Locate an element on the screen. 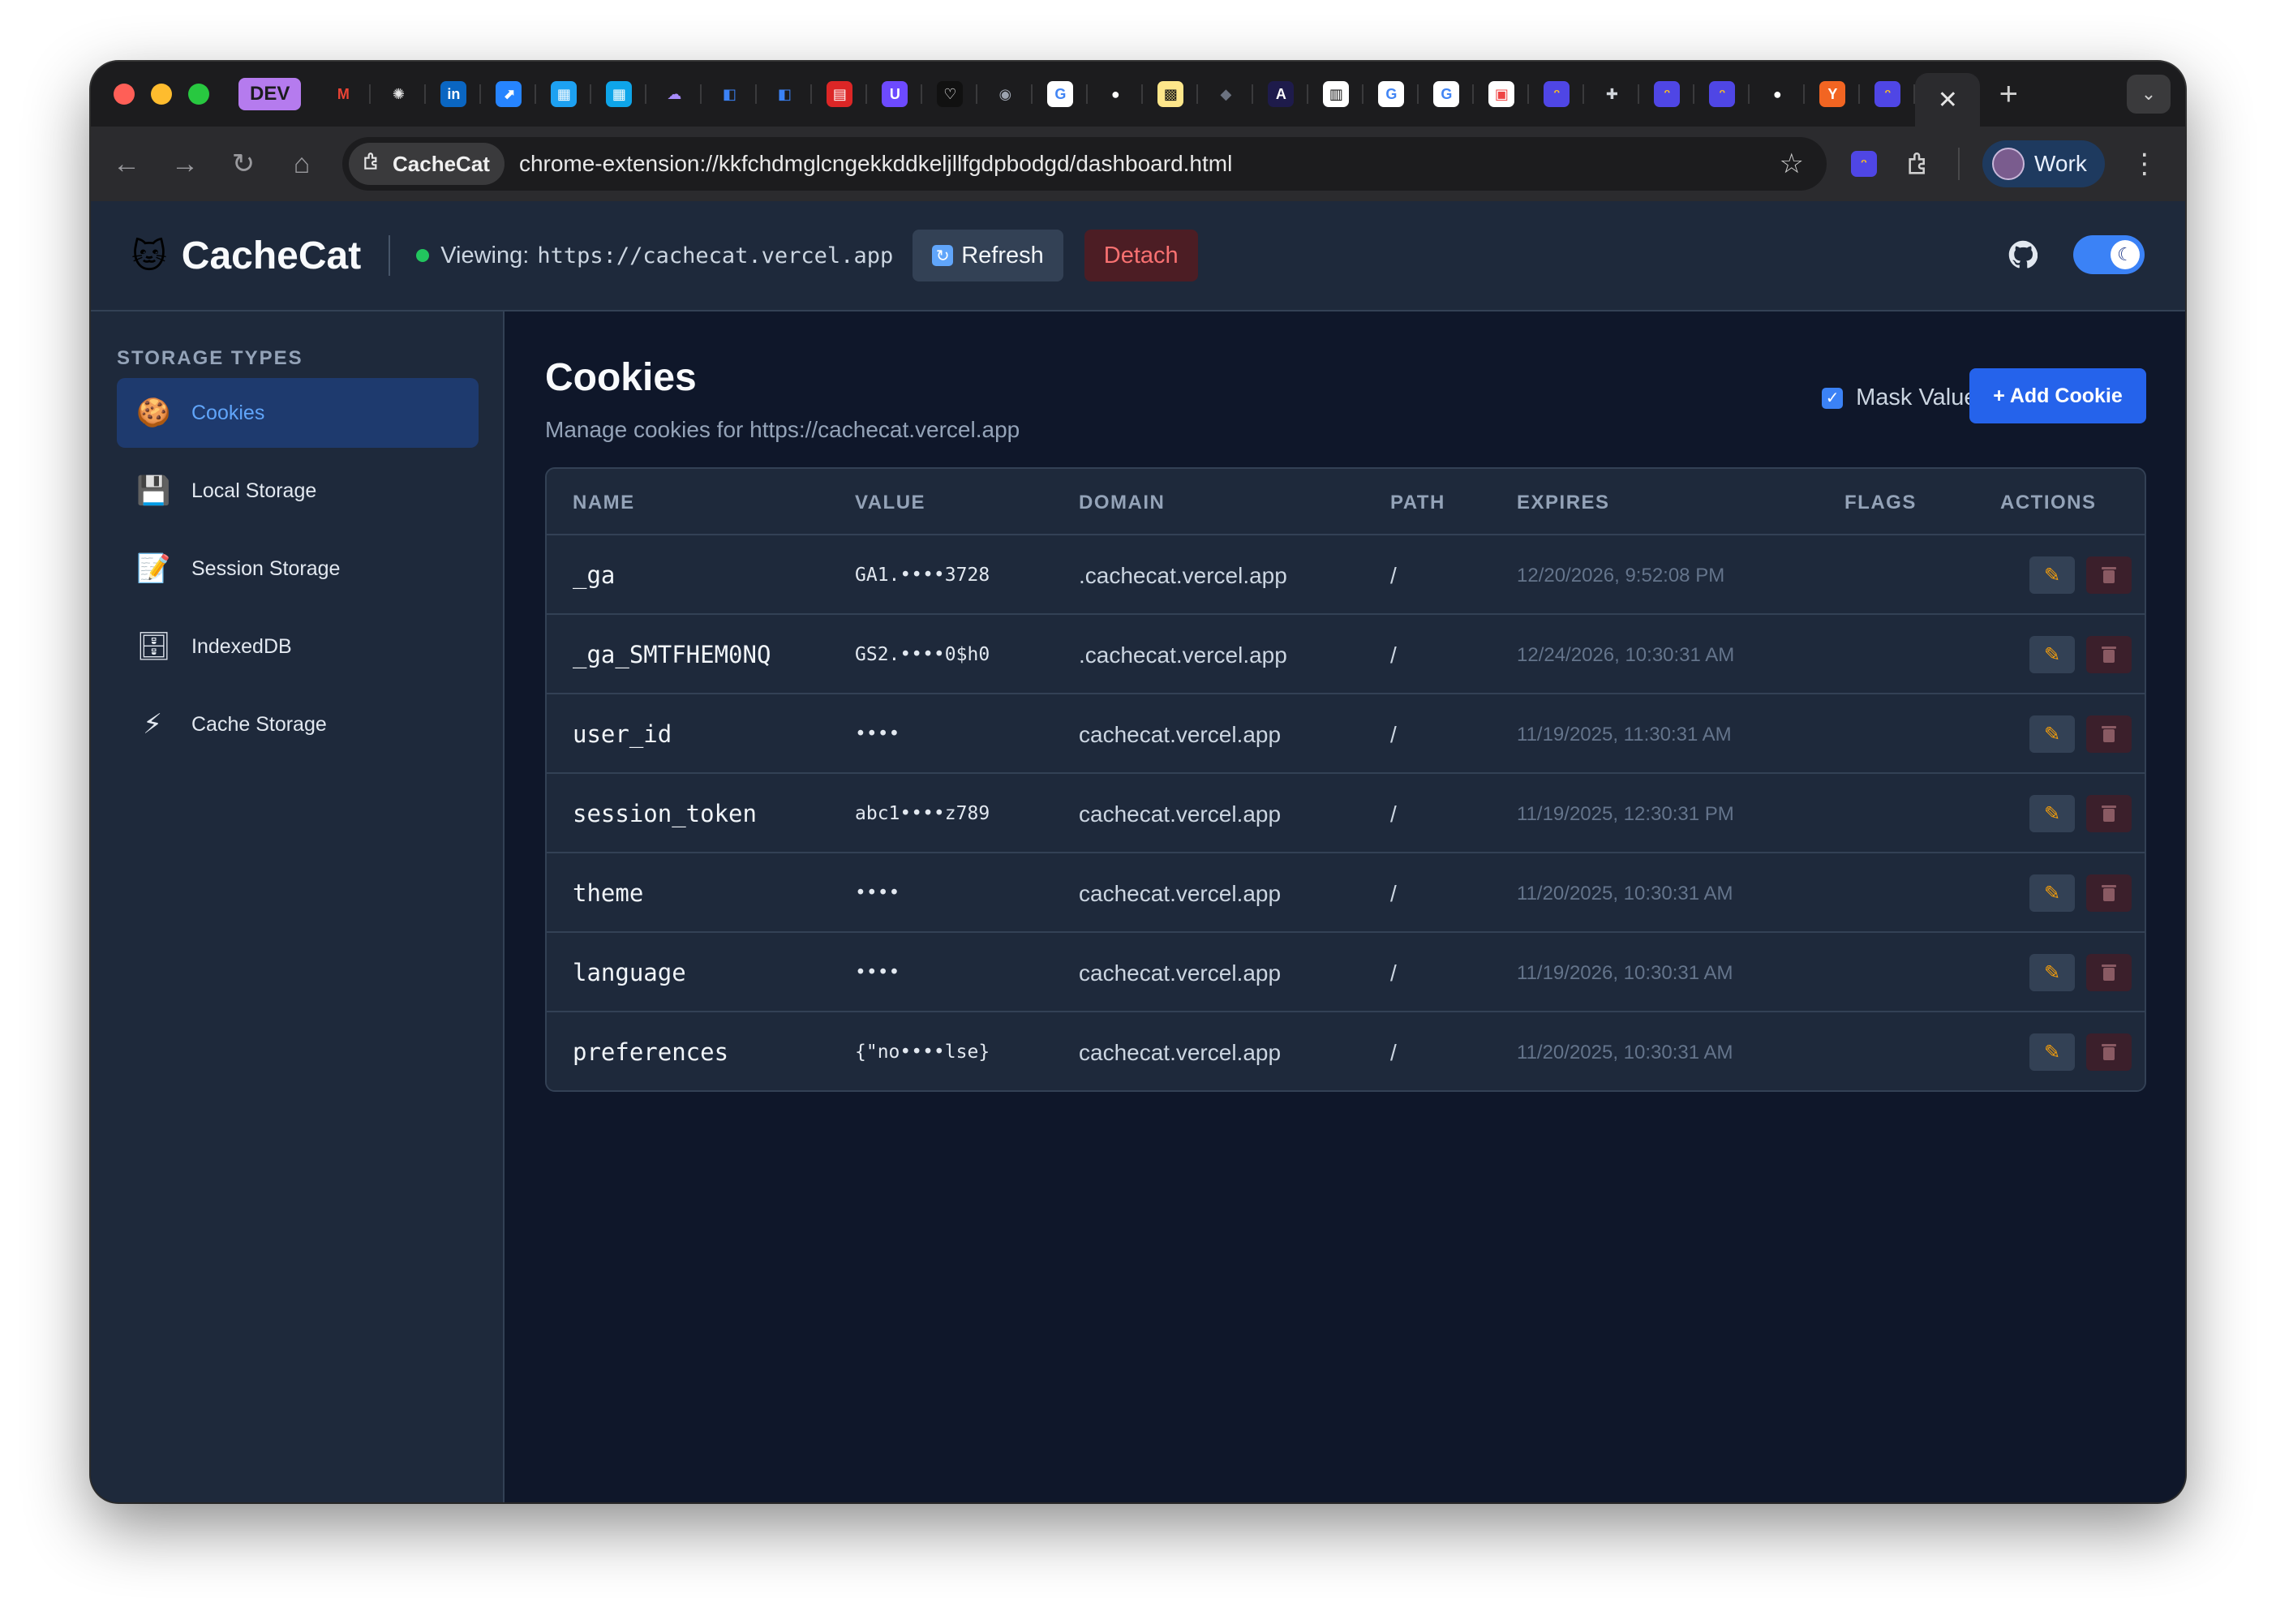 The image size is (2276, 1624). github-icon: ● is located at coordinates (1115, 94).